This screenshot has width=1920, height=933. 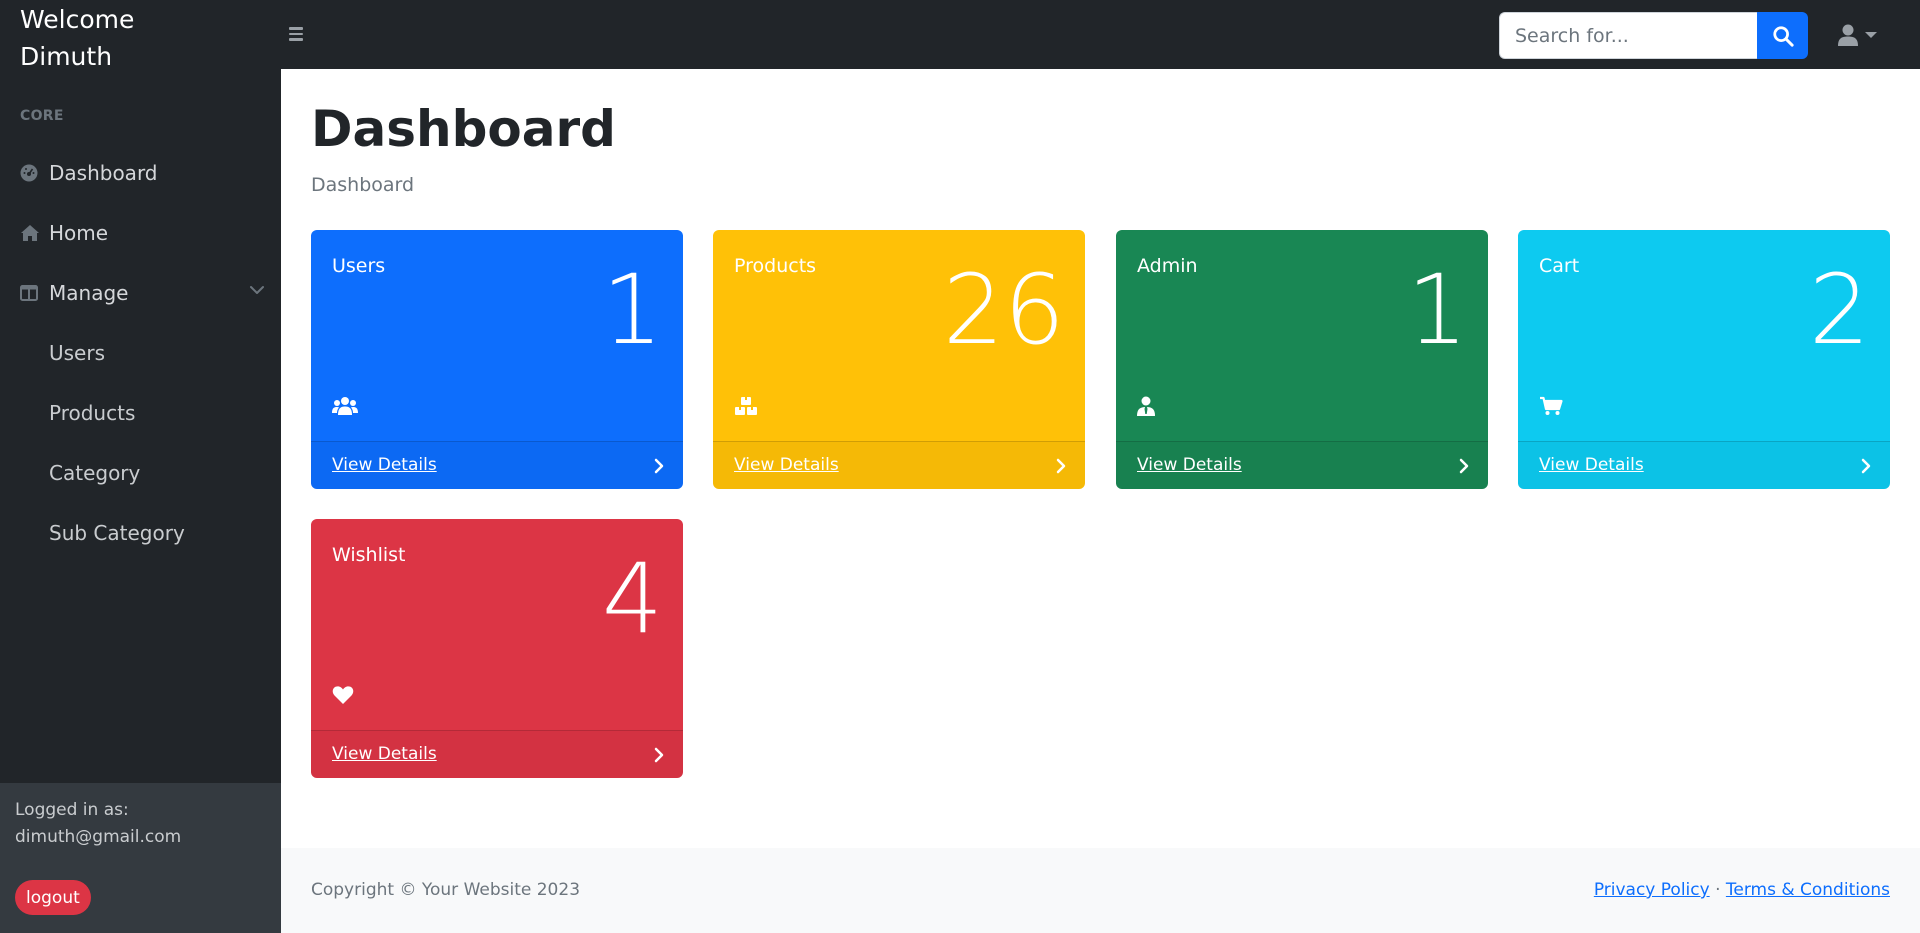 What do you see at coordinates (142, 233) in the screenshot?
I see `sidebar-item-home: Home` at bounding box center [142, 233].